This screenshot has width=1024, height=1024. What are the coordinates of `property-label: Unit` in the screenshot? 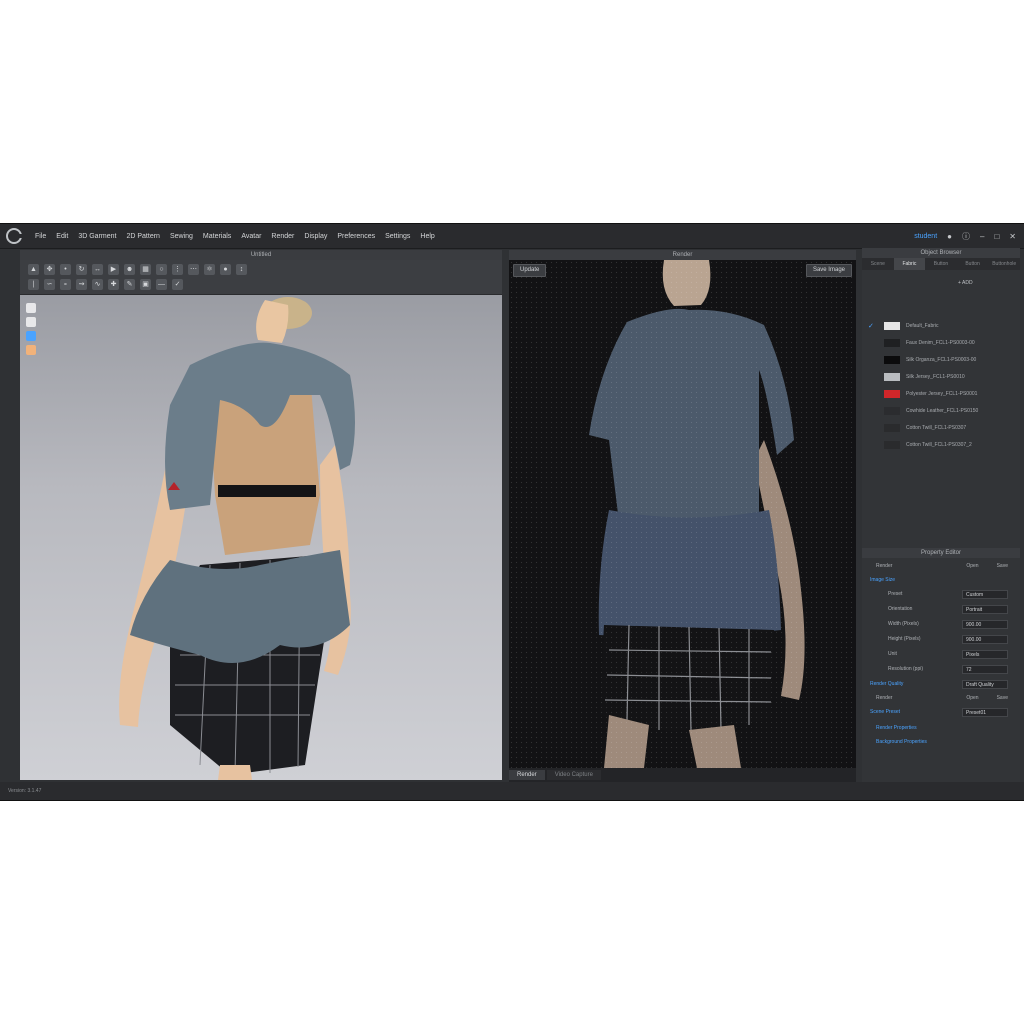 It's located at (892, 654).